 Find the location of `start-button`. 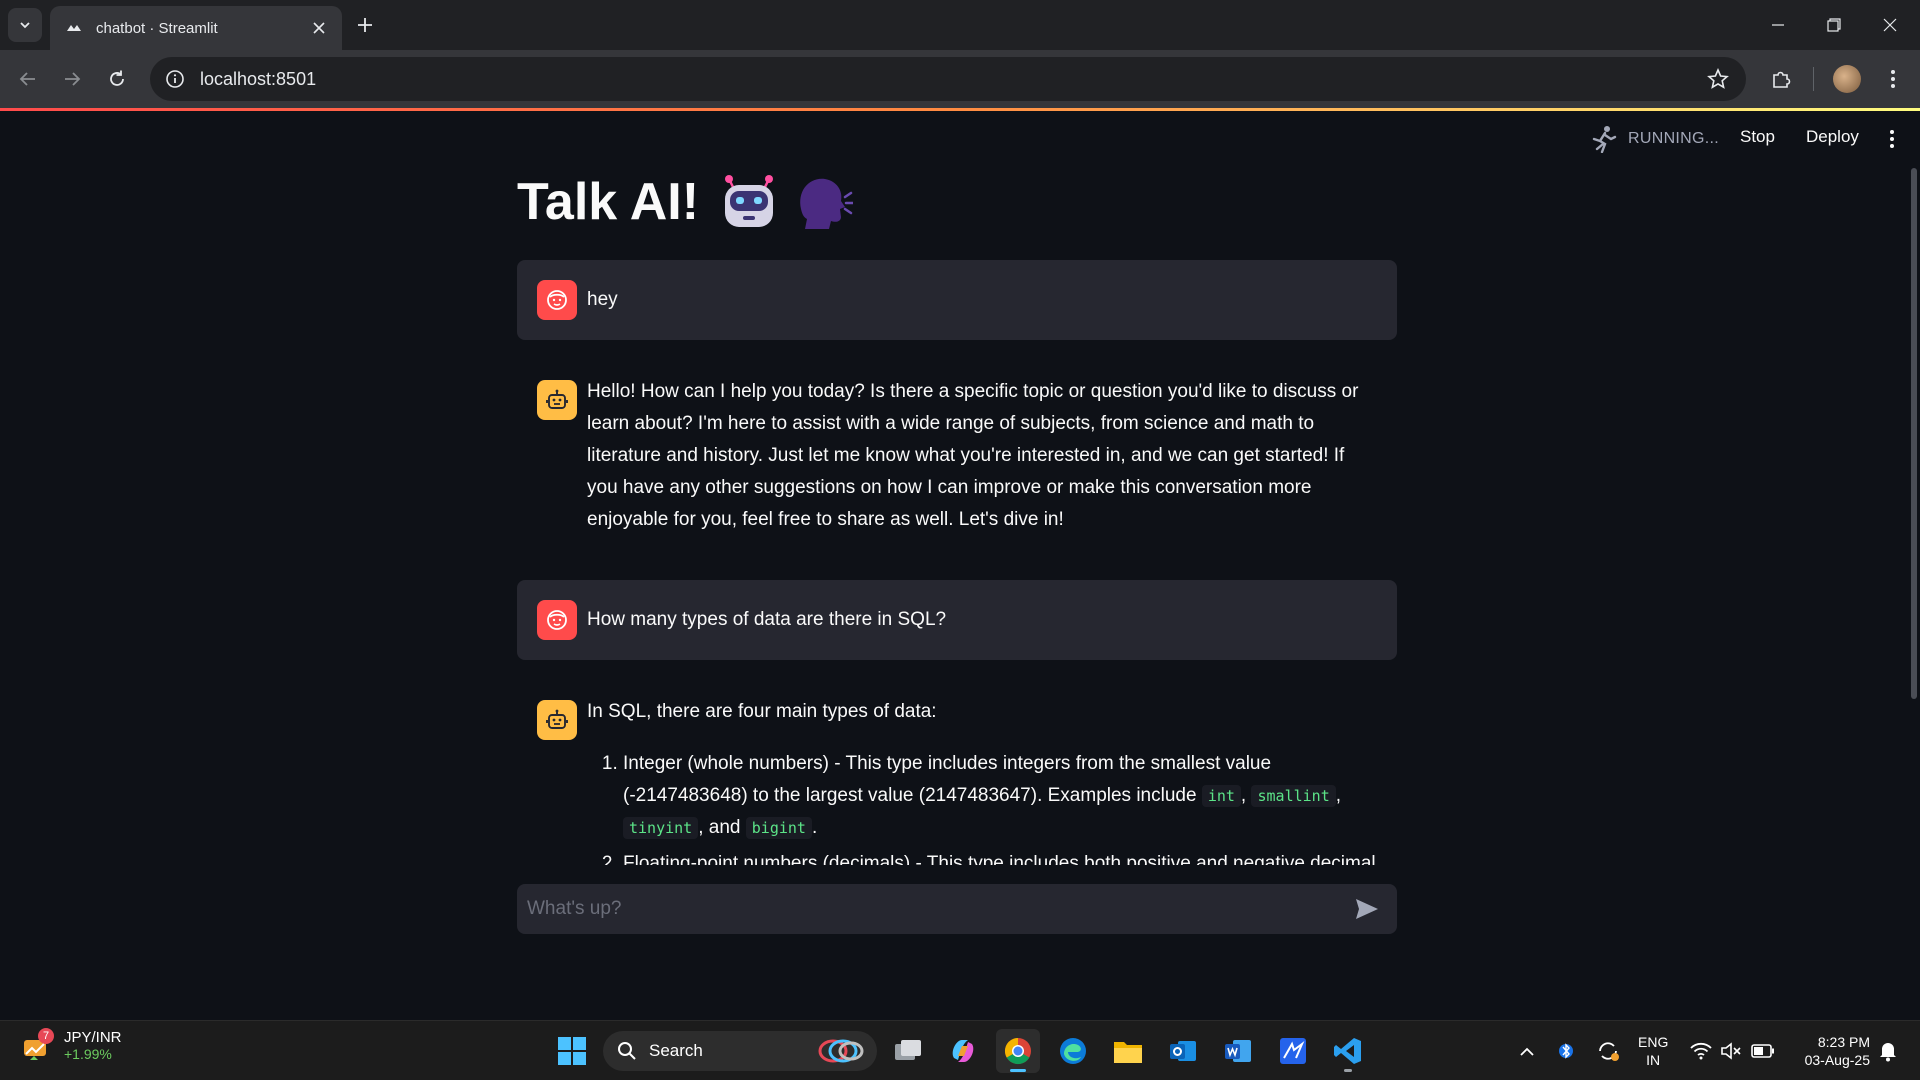

start-button is located at coordinates (572, 1051).